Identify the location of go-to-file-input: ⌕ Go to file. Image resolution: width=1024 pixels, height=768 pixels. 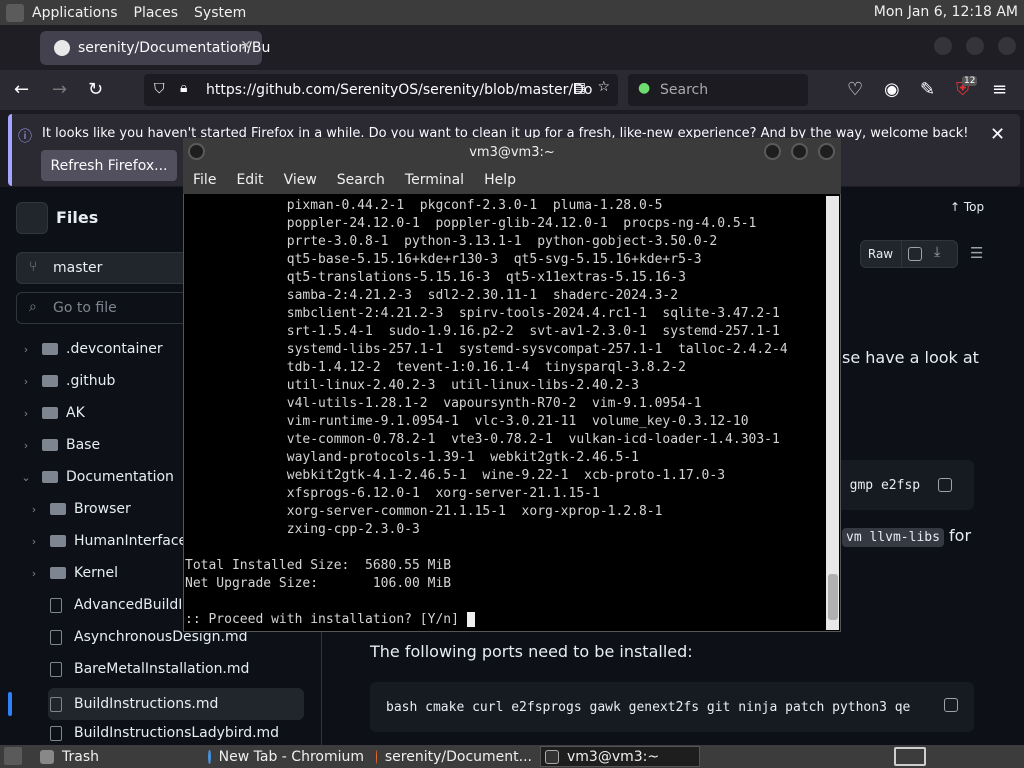
(106, 308).